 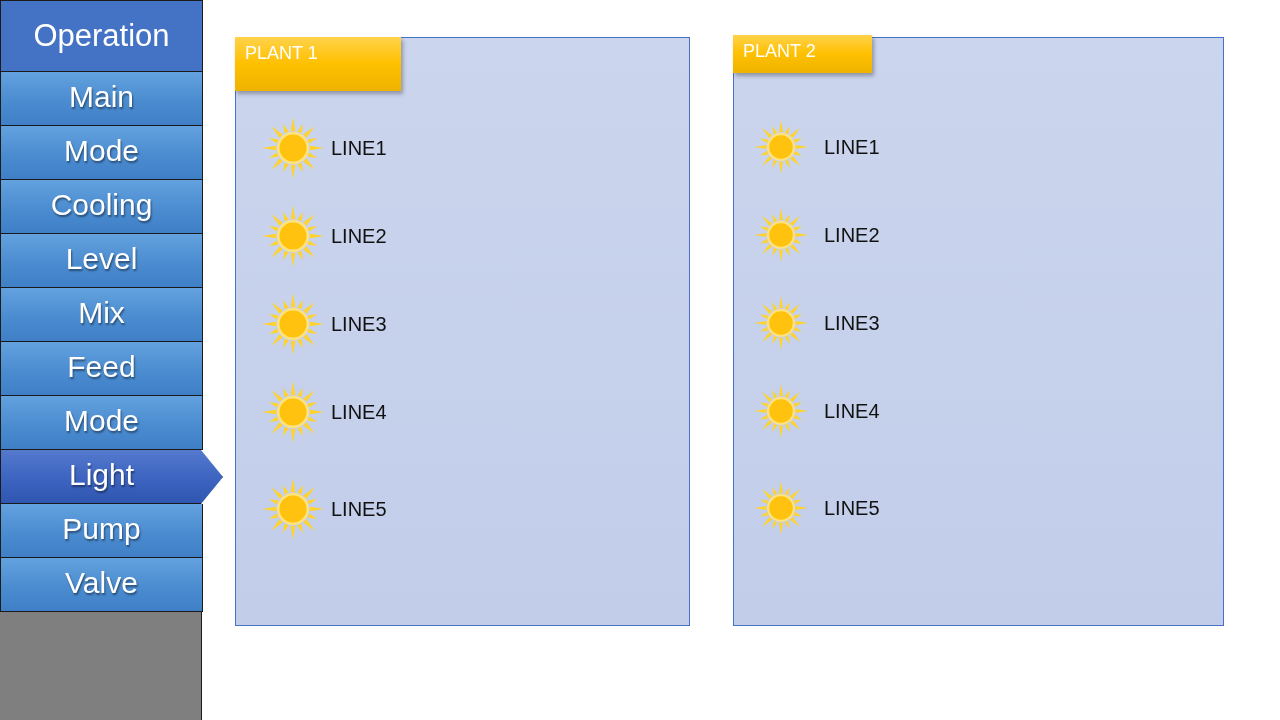 I want to click on menu-item: Cooling, so click(x=101, y=207).